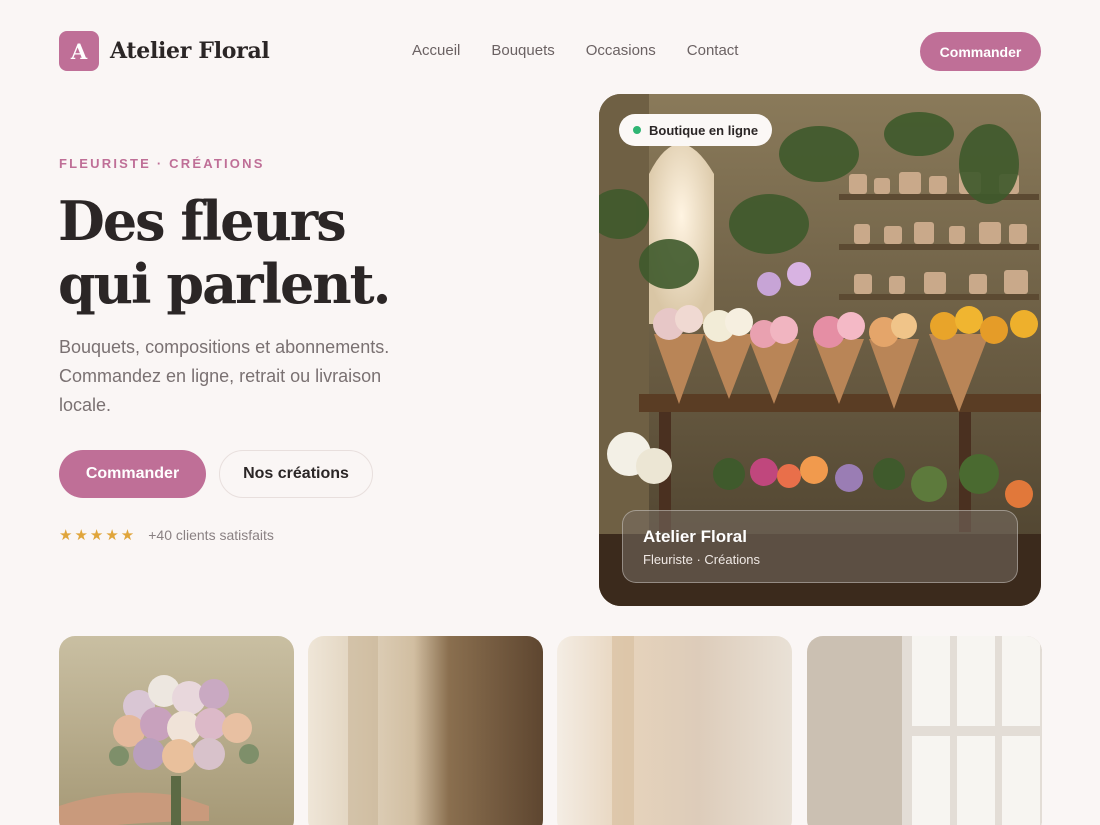 This screenshot has height=825, width=1100. I want to click on image-caption: Atelier Floral Fleuriste · Créations, so click(820, 546).